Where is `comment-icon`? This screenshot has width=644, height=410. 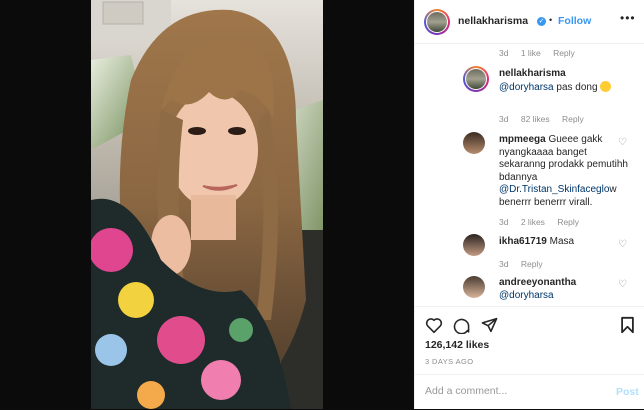
comment-icon is located at coordinates (461, 325).